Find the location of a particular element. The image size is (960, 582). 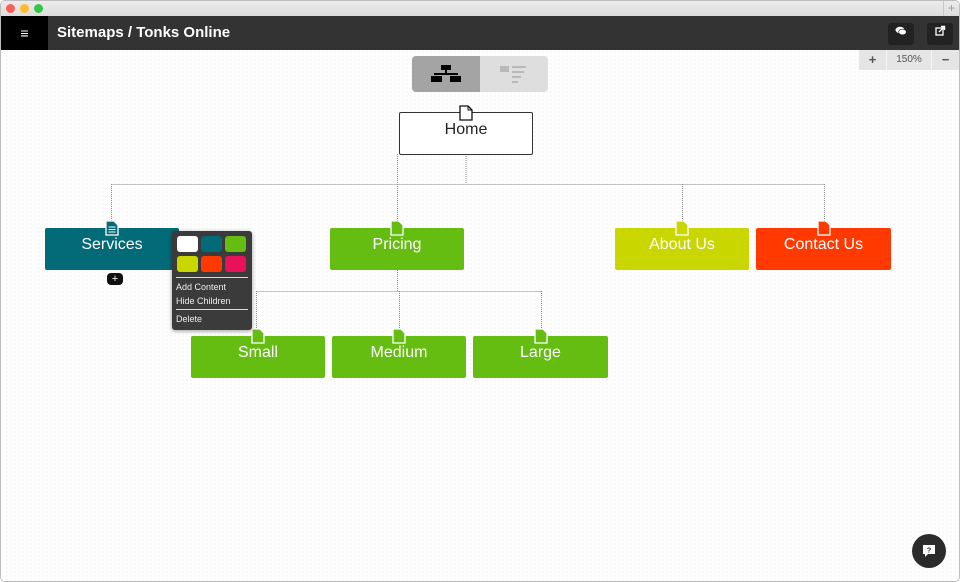

share-icon is located at coordinates (939, 30).